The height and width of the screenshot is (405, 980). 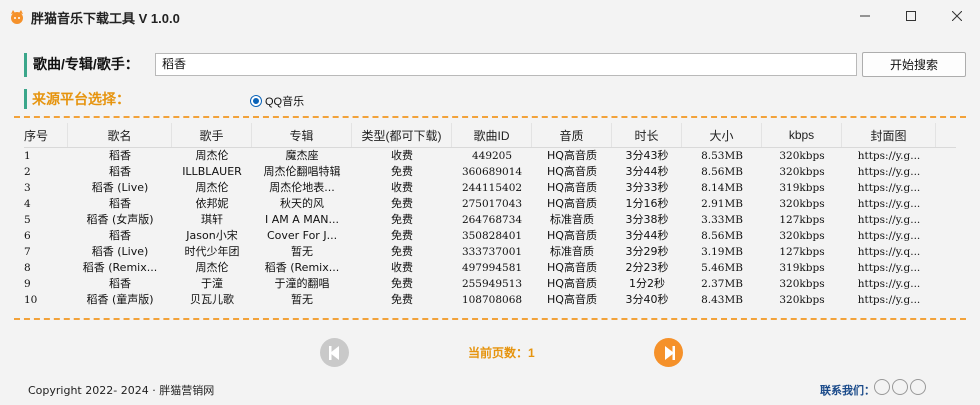 I want to click on table-cell: 264768734, so click(x=492, y=220).